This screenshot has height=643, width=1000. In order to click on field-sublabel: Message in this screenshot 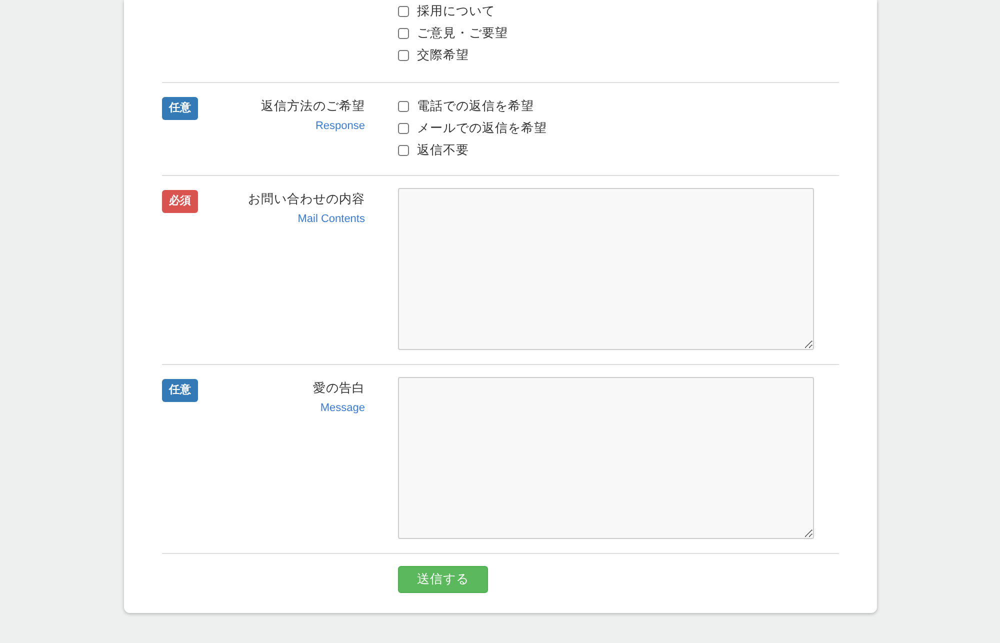, I will do `click(342, 408)`.